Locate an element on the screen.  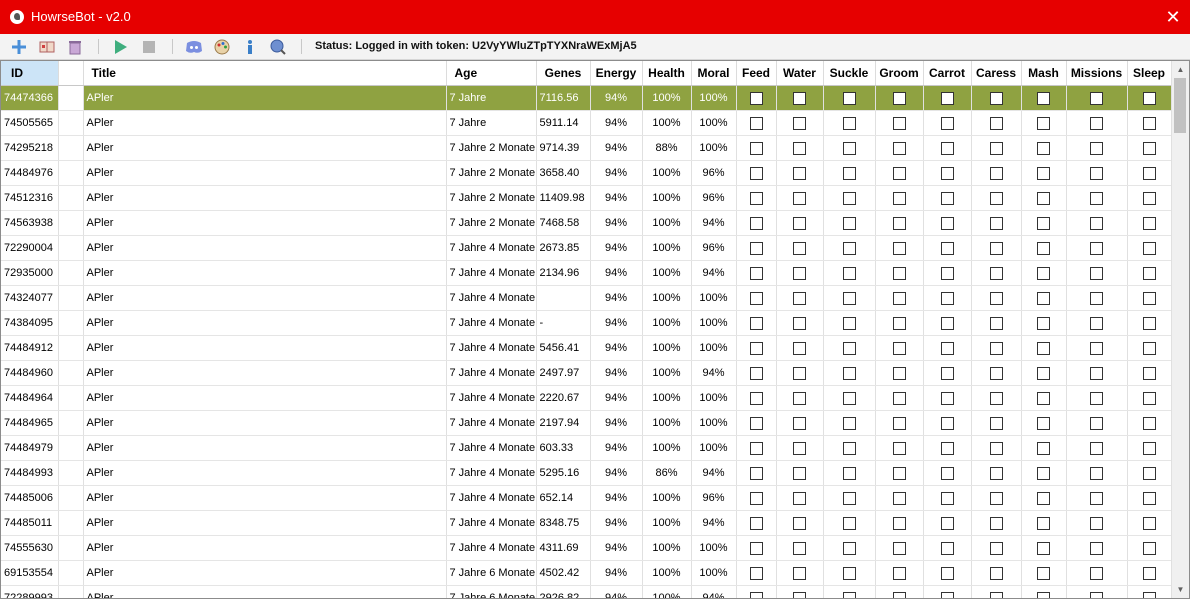
table-row: 74474366 APler 7 Jahre 7116.56 94% 100% 100% is located at coordinates (586, 98).